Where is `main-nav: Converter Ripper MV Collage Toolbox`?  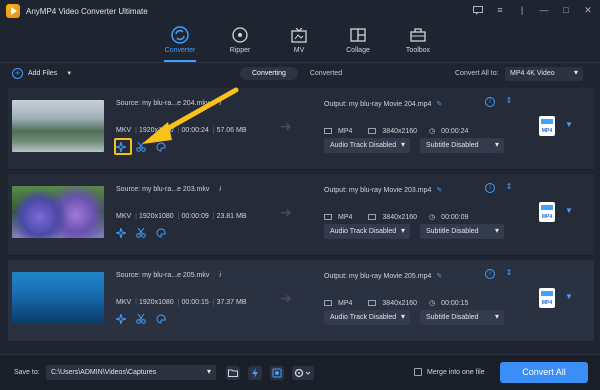
main-nav: Converter Ripper MV Collage Toolbox is located at coordinates (300, 42).